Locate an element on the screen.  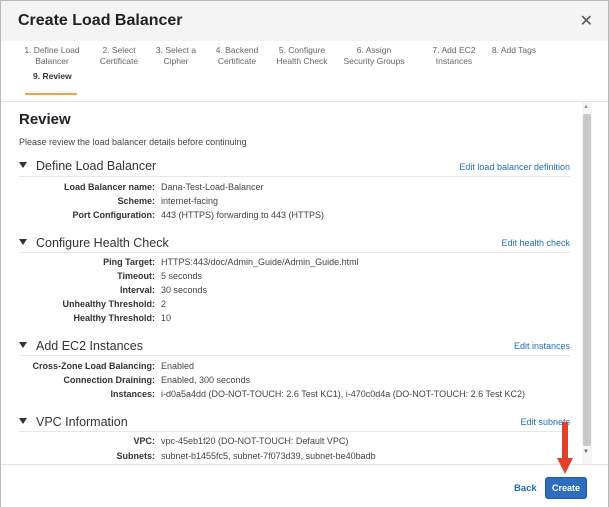
detail-row: Unhealthy Threshold: 2 is located at coordinates (294, 305).